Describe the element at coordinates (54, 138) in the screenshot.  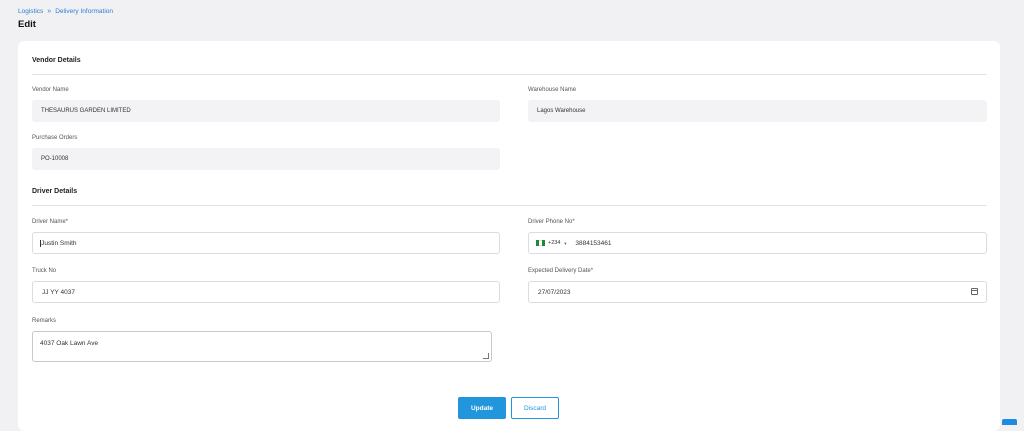
I see `purchase-orders-label: Purchase Orders` at that location.